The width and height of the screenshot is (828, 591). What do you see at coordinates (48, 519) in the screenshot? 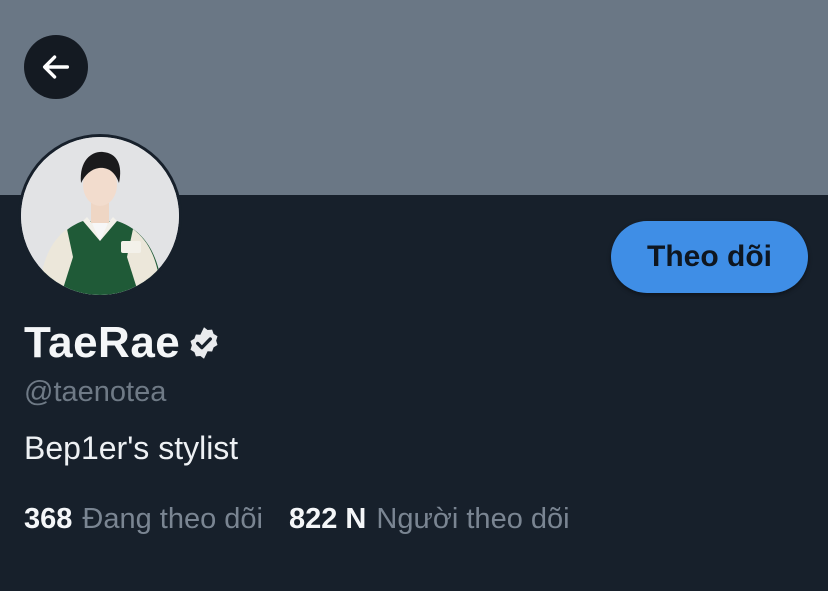
I see `following-count: 368` at bounding box center [48, 519].